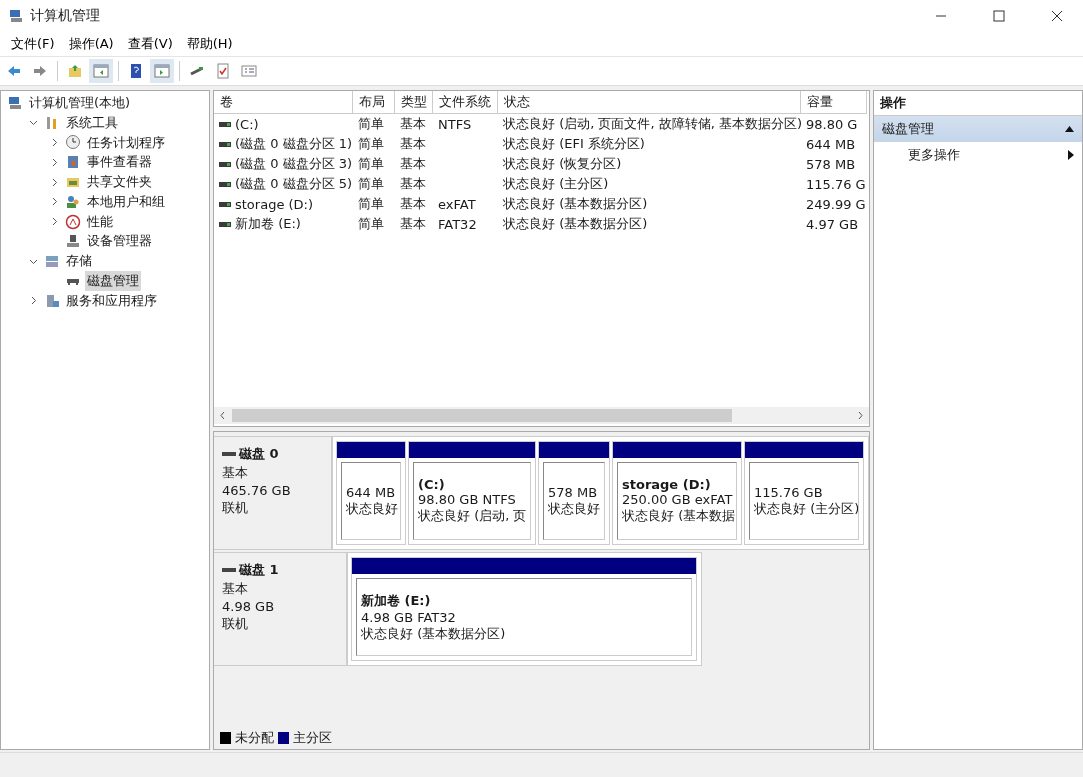  Describe the element at coordinates (677, 499) in the screenshot. I see `partition-size: 250.00 GB exFAT` at that location.